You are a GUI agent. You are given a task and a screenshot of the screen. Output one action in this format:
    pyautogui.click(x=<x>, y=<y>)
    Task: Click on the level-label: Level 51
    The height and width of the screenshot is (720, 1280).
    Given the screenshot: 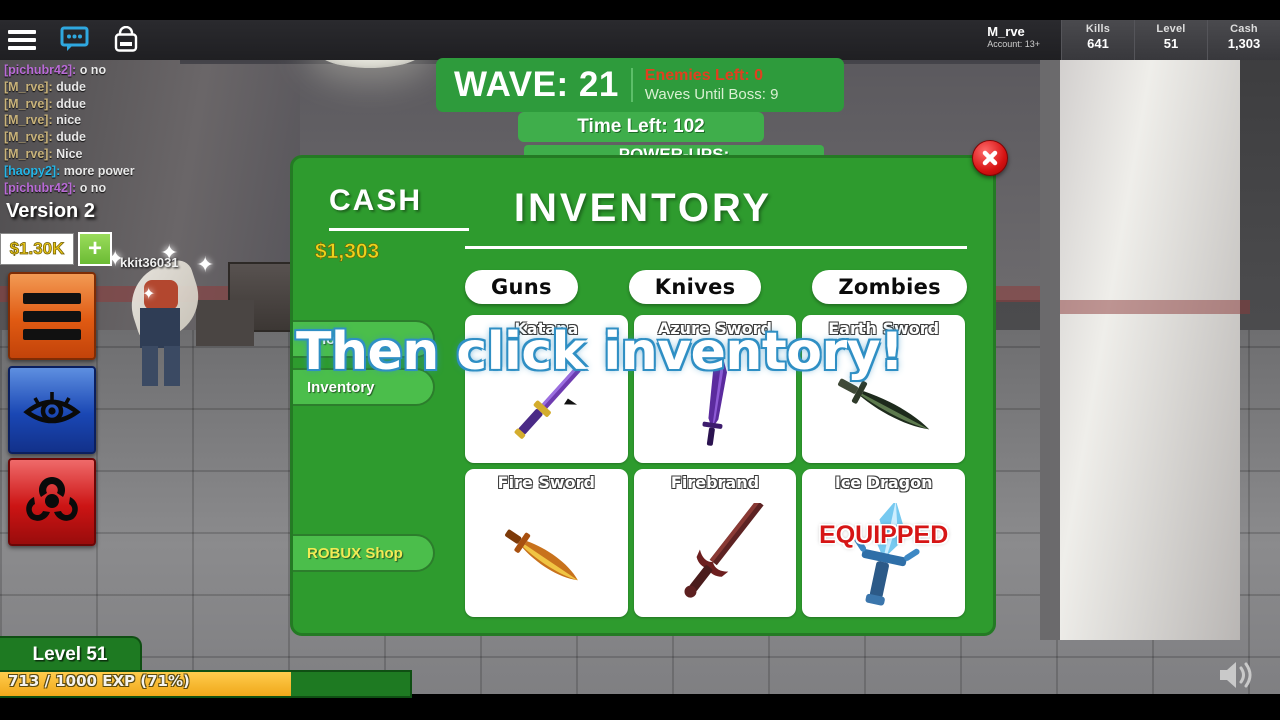 What is the action you would take?
    pyautogui.click(x=70, y=654)
    